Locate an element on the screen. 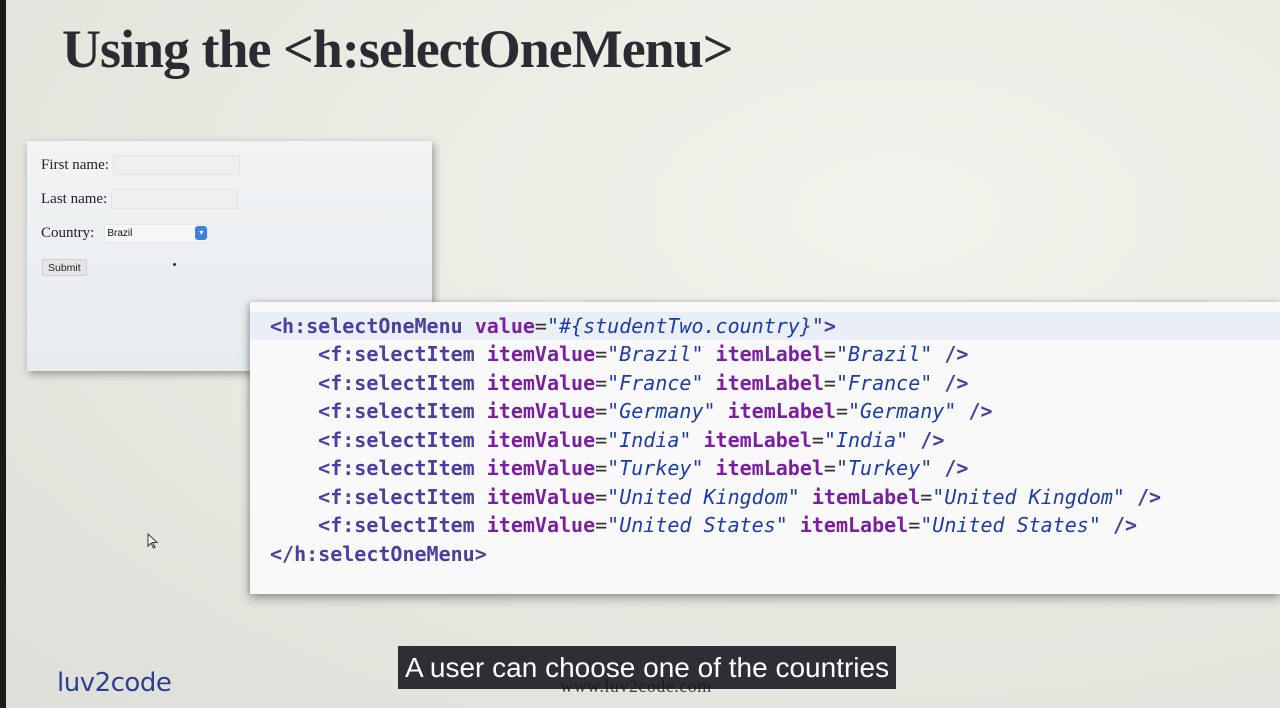  code-token-str: "Turkey" is located at coordinates (655, 468).